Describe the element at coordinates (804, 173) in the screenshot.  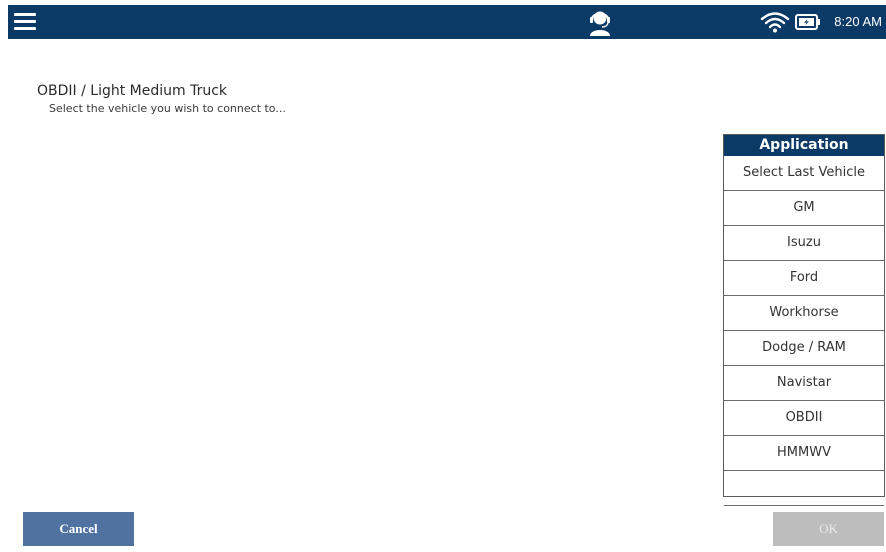
I see `application-item-select-last-vehicle: Select Last Vehicle` at that location.